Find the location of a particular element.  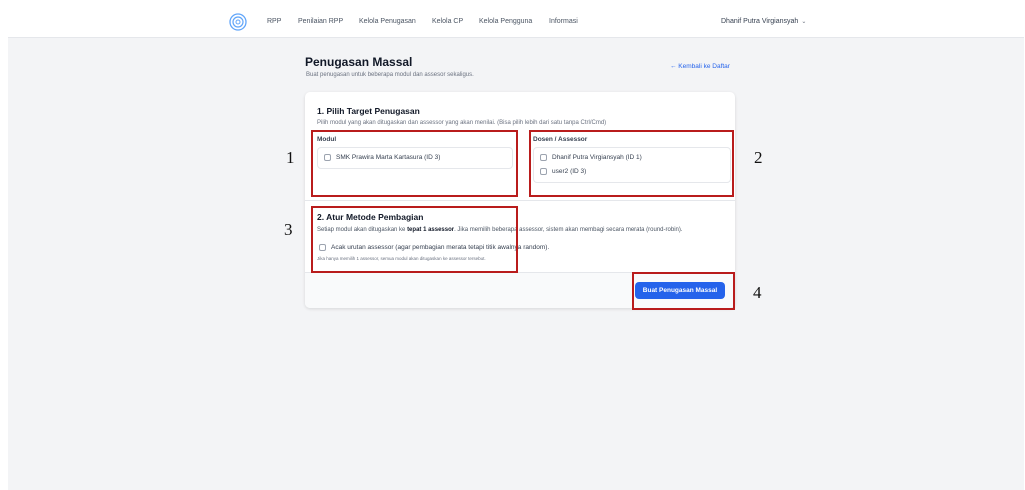

user-name: Dhanif Putra Virgiansyah is located at coordinates (760, 21).